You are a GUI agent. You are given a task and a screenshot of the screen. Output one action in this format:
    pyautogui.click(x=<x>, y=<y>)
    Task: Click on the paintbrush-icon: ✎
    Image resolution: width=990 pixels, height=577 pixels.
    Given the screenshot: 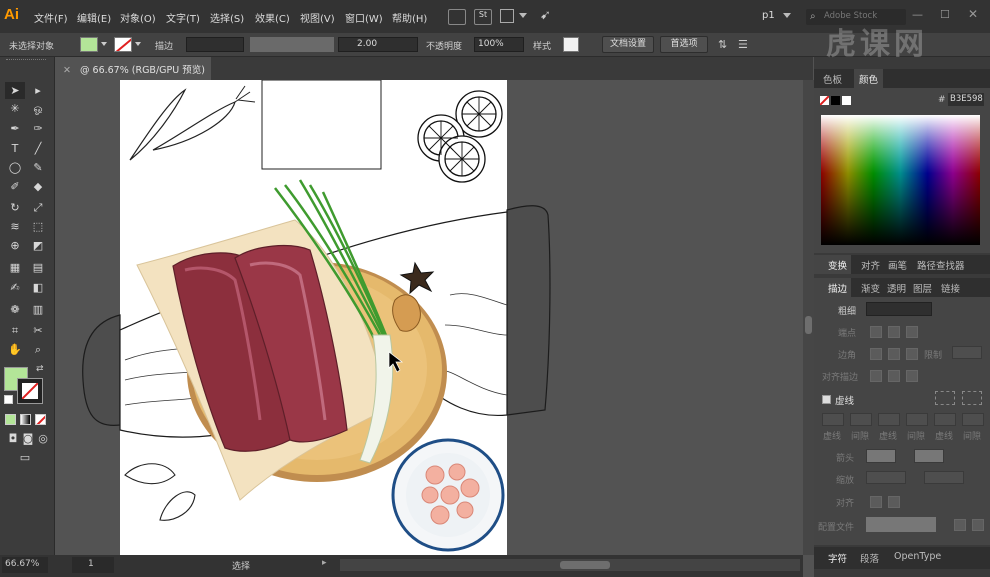 What is the action you would take?
    pyautogui.click(x=38, y=167)
    